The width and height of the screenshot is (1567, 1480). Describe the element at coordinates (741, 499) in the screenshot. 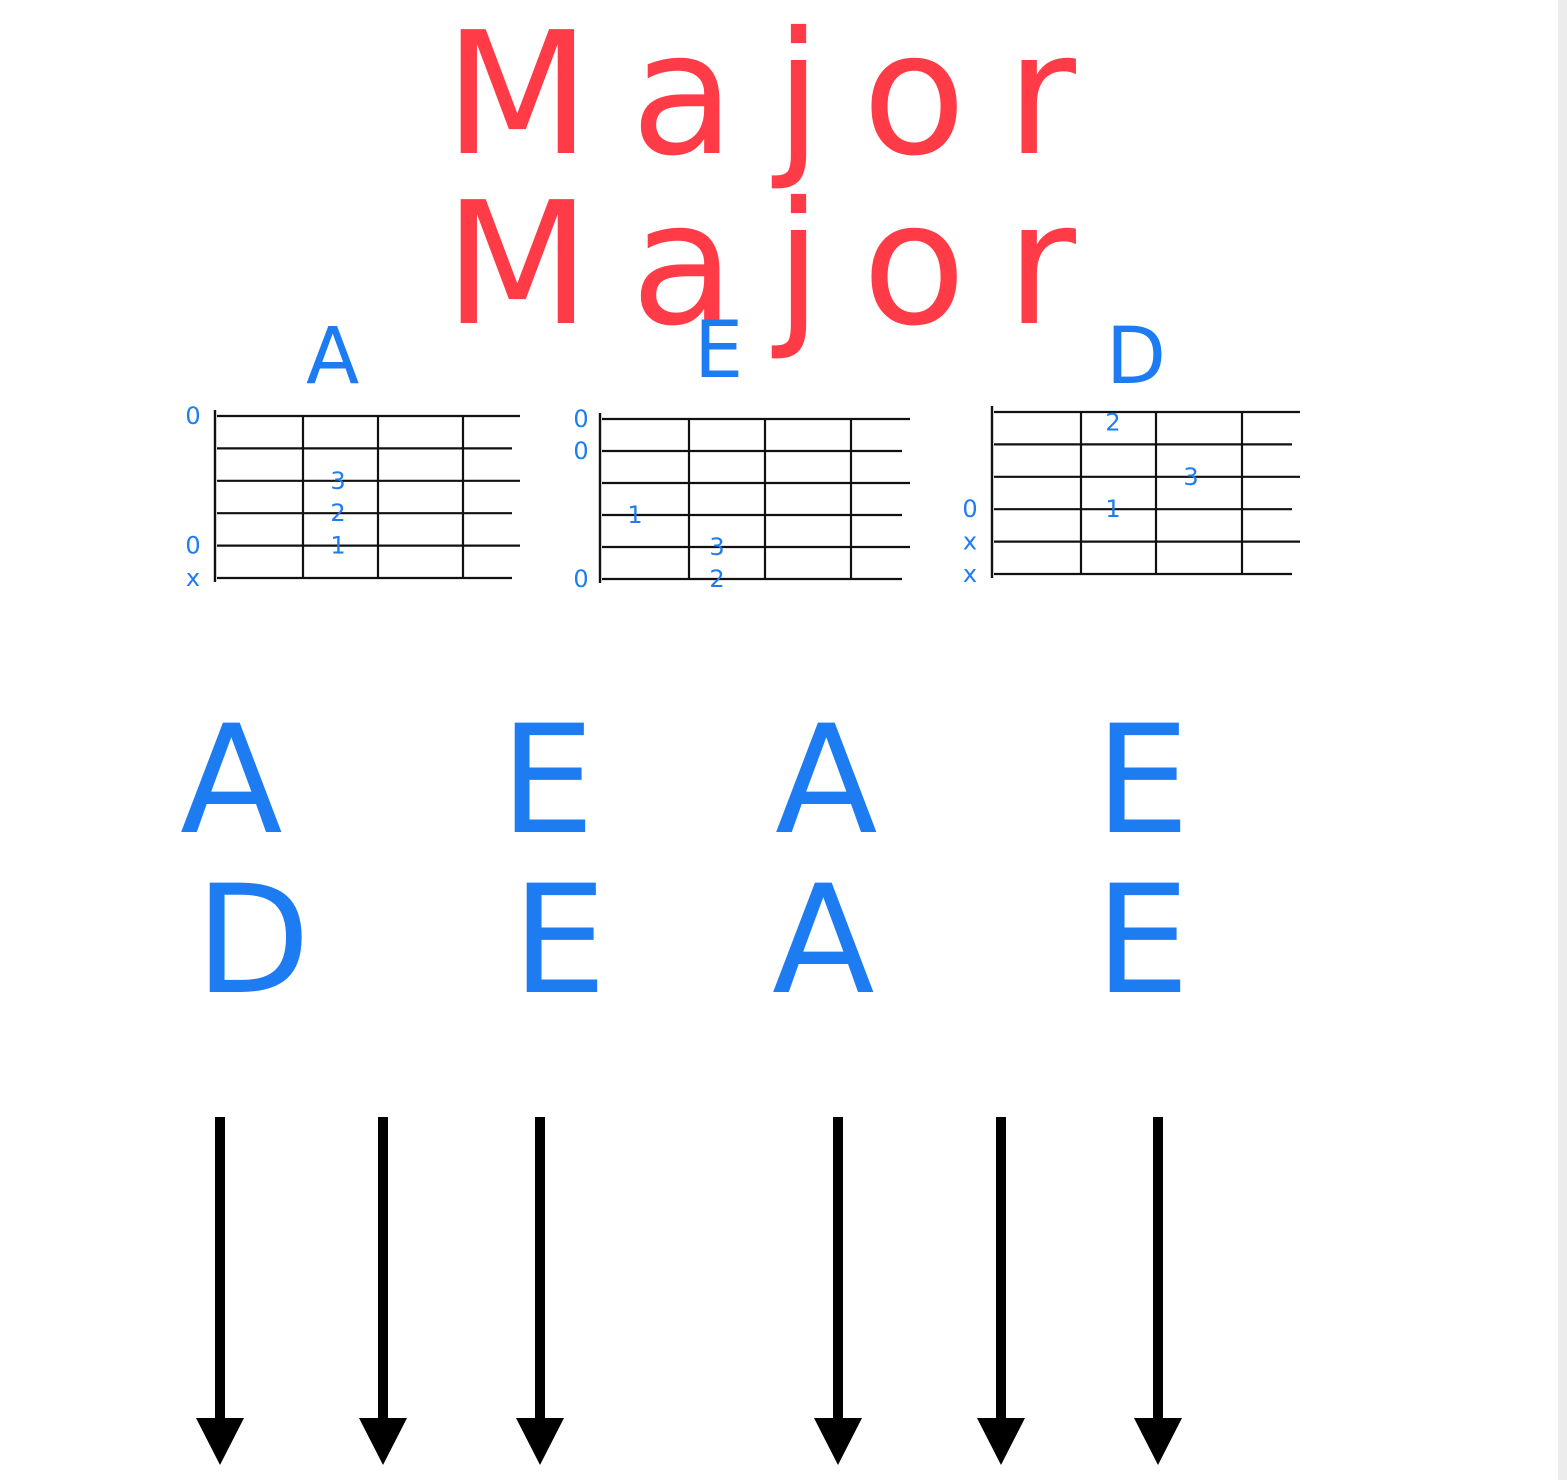

I see `chord-diagram-E: 0 0 0 1 3 2` at that location.